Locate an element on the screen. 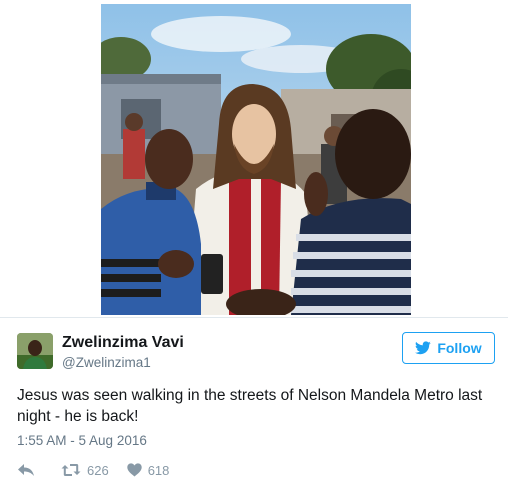 Image resolution: width=508 pixels, height=484 pixels. follow-button: Follow is located at coordinates (448, 348).